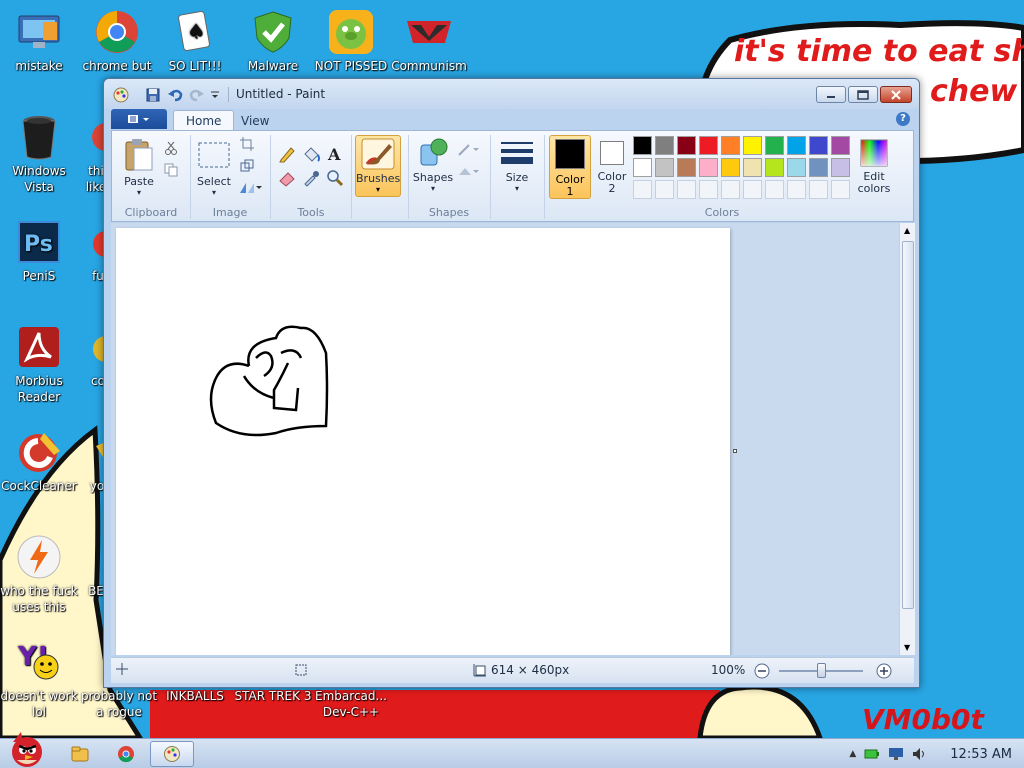 The width and height of the screenshot is (1024, 768). I want to click on system-tray: ▲ 12:53 AM, so click(930, 753).